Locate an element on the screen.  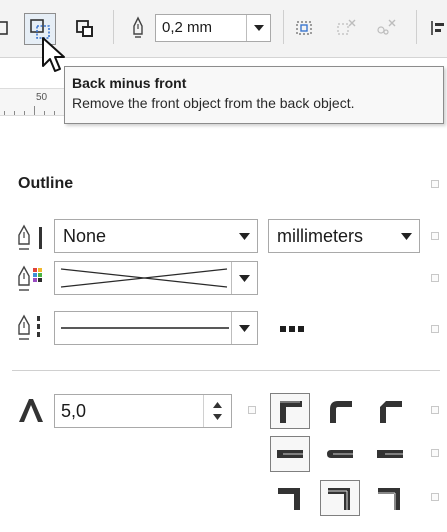
inside-outline-icon is located at coordinates (389, 499).